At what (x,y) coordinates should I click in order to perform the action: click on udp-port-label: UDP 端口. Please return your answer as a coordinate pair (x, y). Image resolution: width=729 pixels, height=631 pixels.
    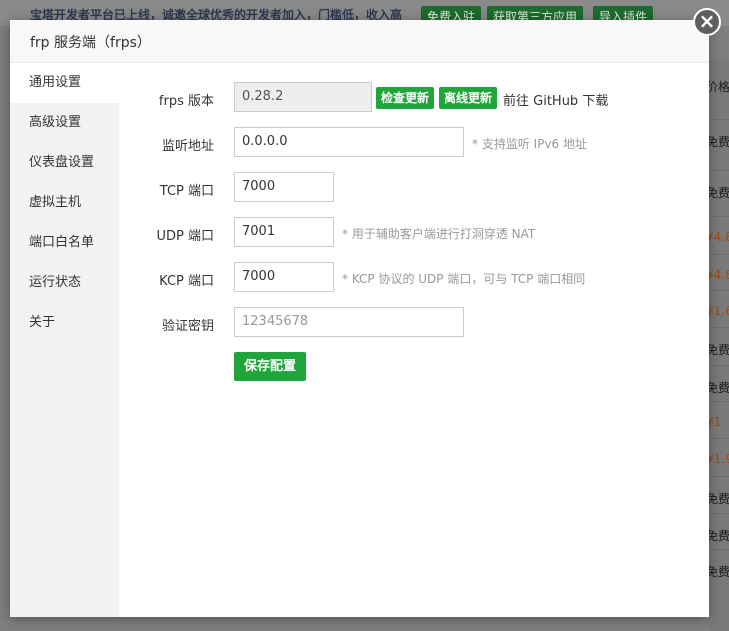
    Looking at the image, I should click on (185, 236).